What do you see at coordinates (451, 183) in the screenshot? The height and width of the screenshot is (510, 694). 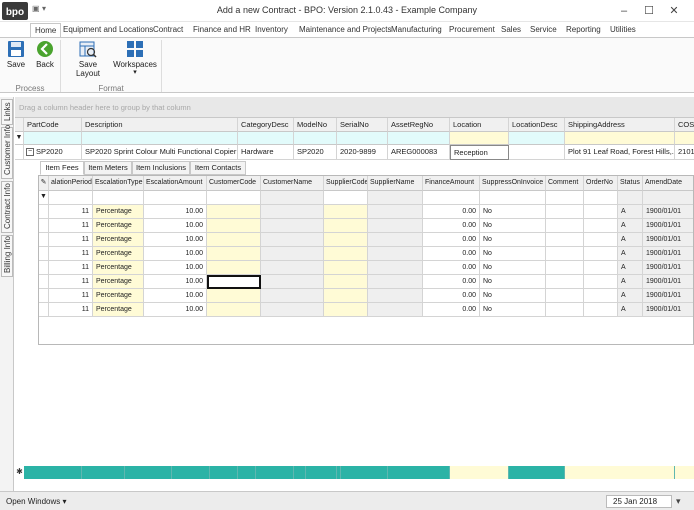 I see `column-header-financeamount: FinanceAmount` at bounding box center [451, 183].